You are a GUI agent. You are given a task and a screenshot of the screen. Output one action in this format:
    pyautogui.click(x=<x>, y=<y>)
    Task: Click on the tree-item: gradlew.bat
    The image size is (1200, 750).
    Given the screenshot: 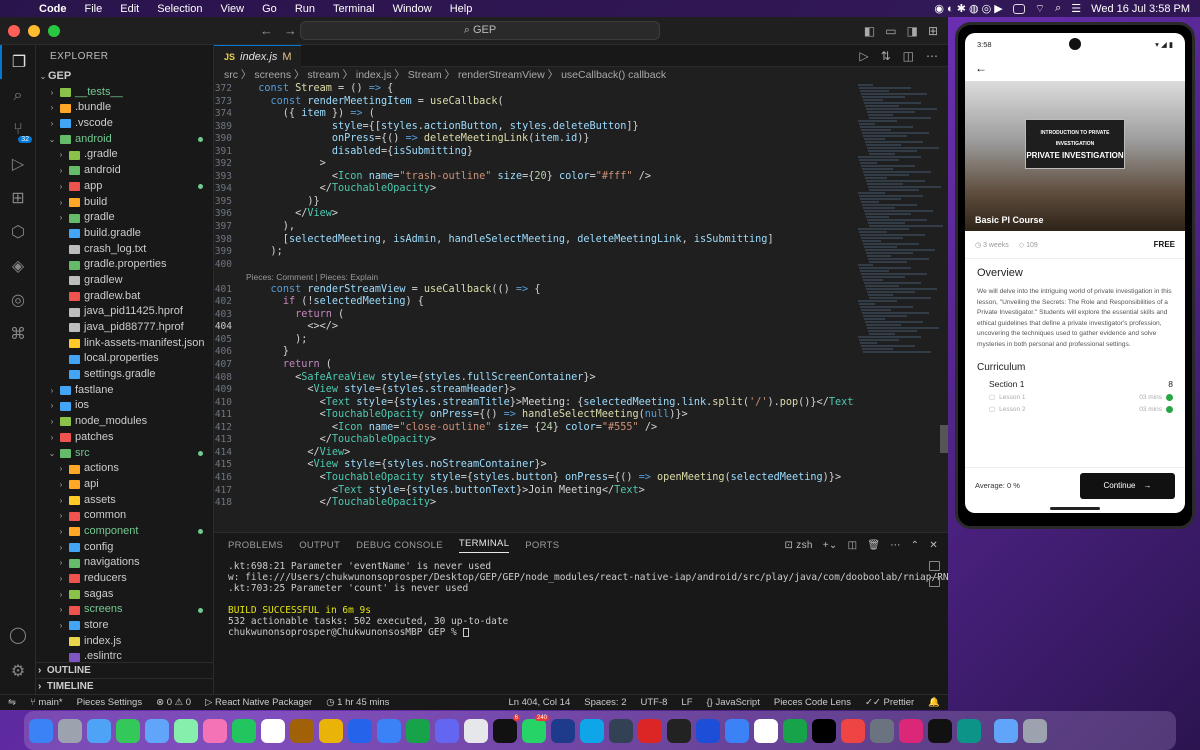 What is the action you would take?
    pyautogui.click(x=124, y=297)
    